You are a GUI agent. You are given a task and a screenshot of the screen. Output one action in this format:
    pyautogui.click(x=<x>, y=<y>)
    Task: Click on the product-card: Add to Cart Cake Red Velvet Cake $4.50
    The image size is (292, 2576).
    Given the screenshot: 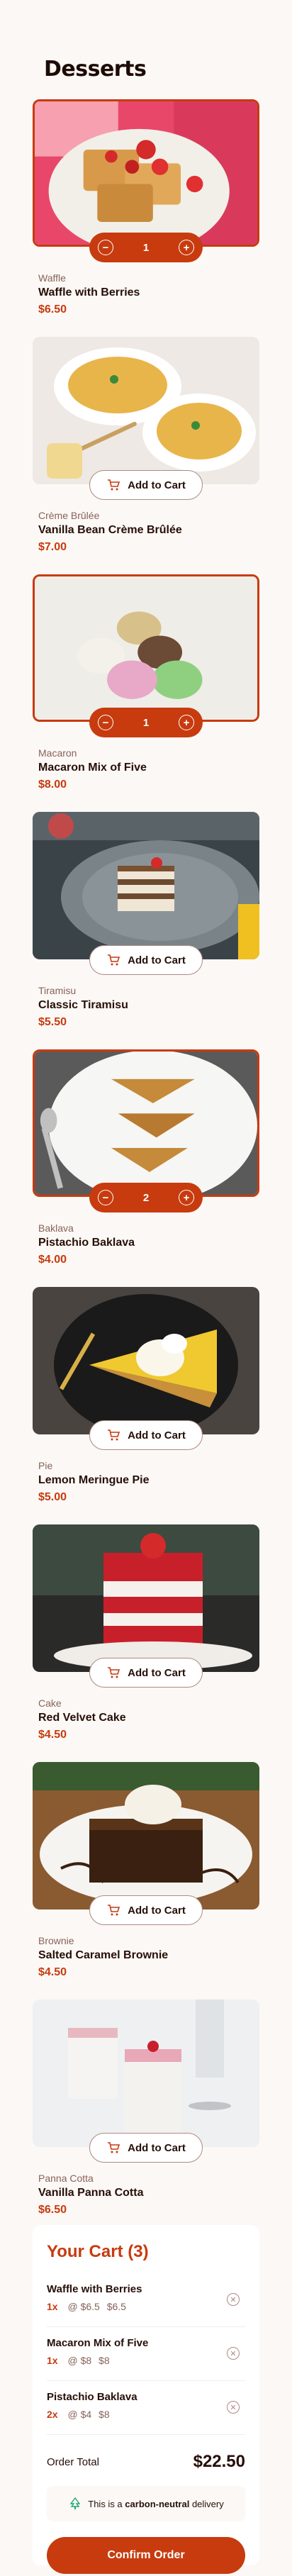 What is the action you would take?
    pyautogui.click(x=146, y=1632)
    